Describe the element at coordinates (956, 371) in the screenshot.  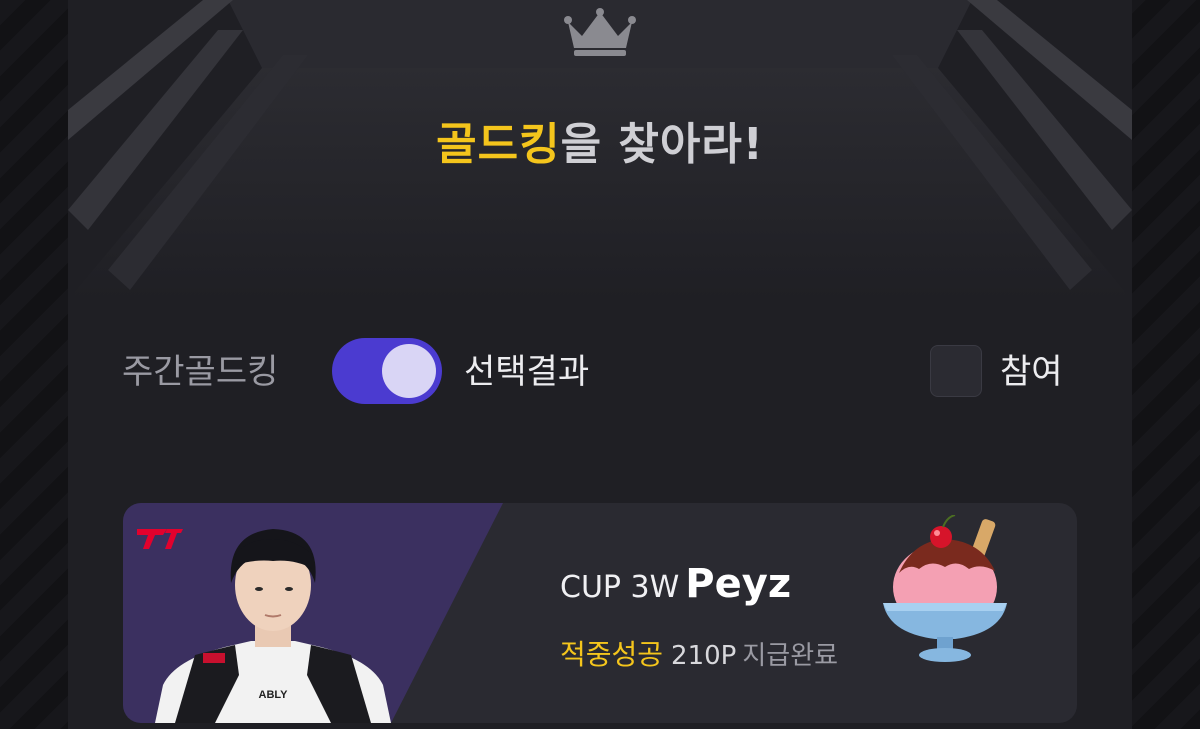
I see `participate-checkbox` at that location.